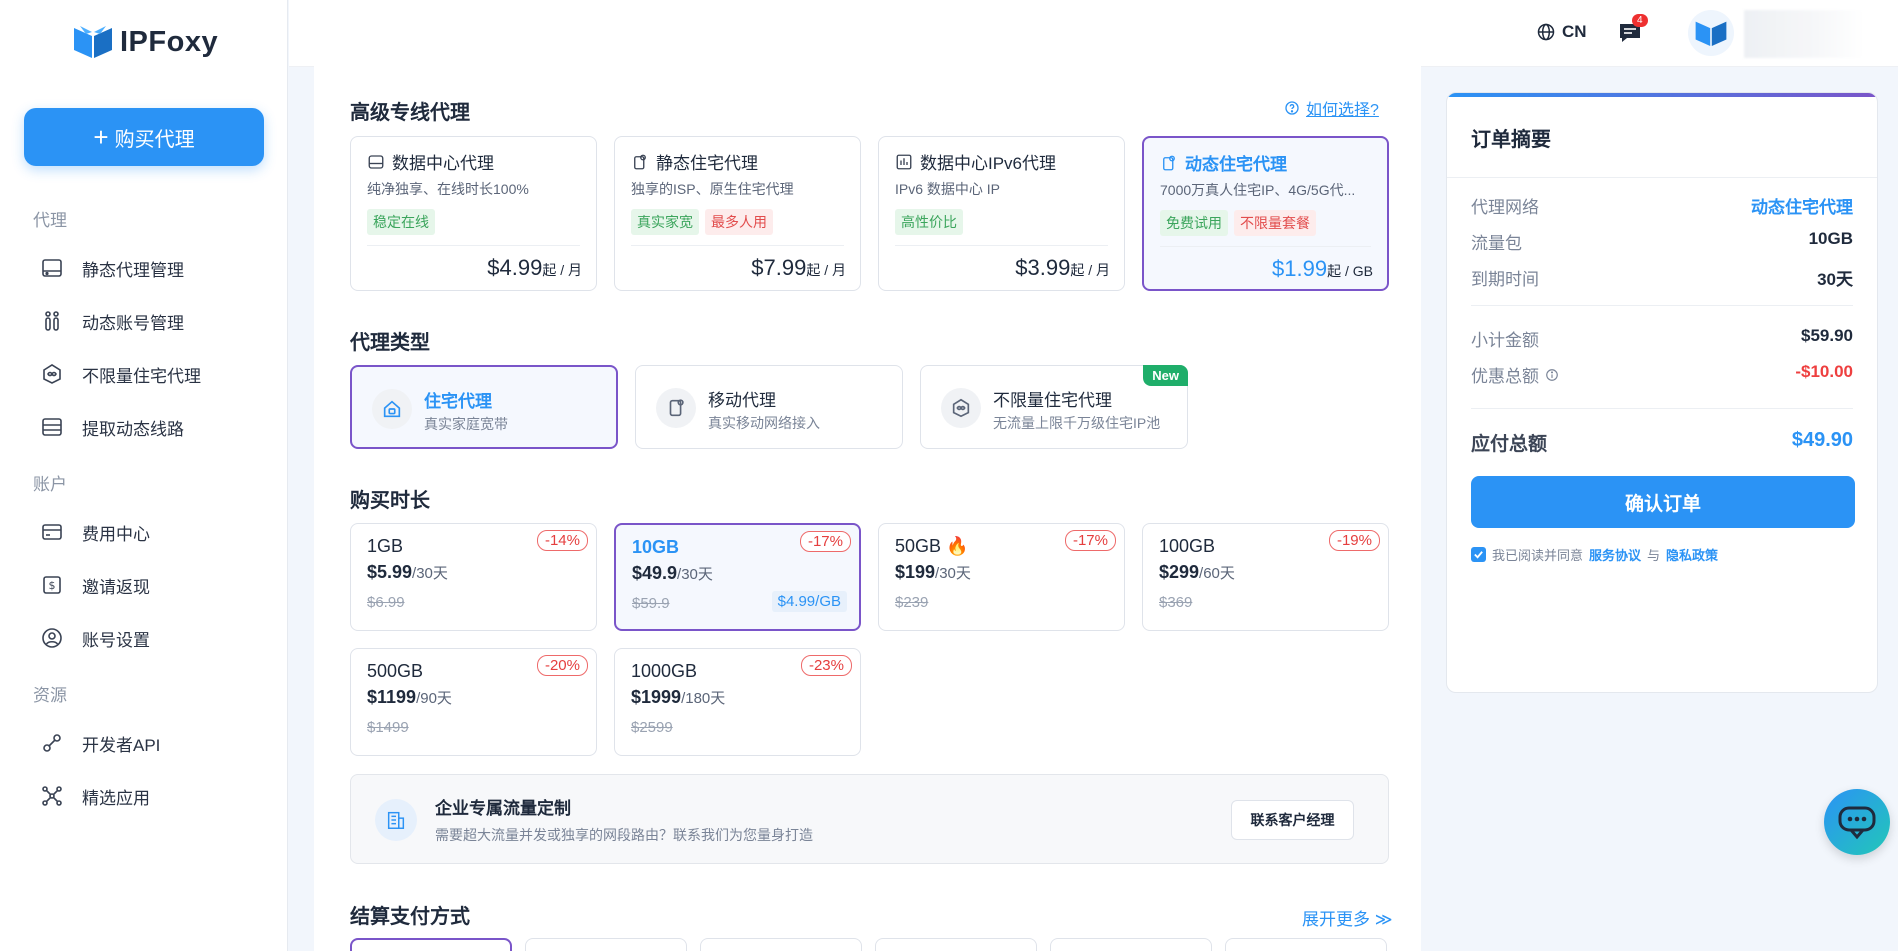 The width and height of the screenshot is (1898, 951). Describe the element at coordinates (52, 427) in the screenshot. I see `list-extract-icon` at that location.